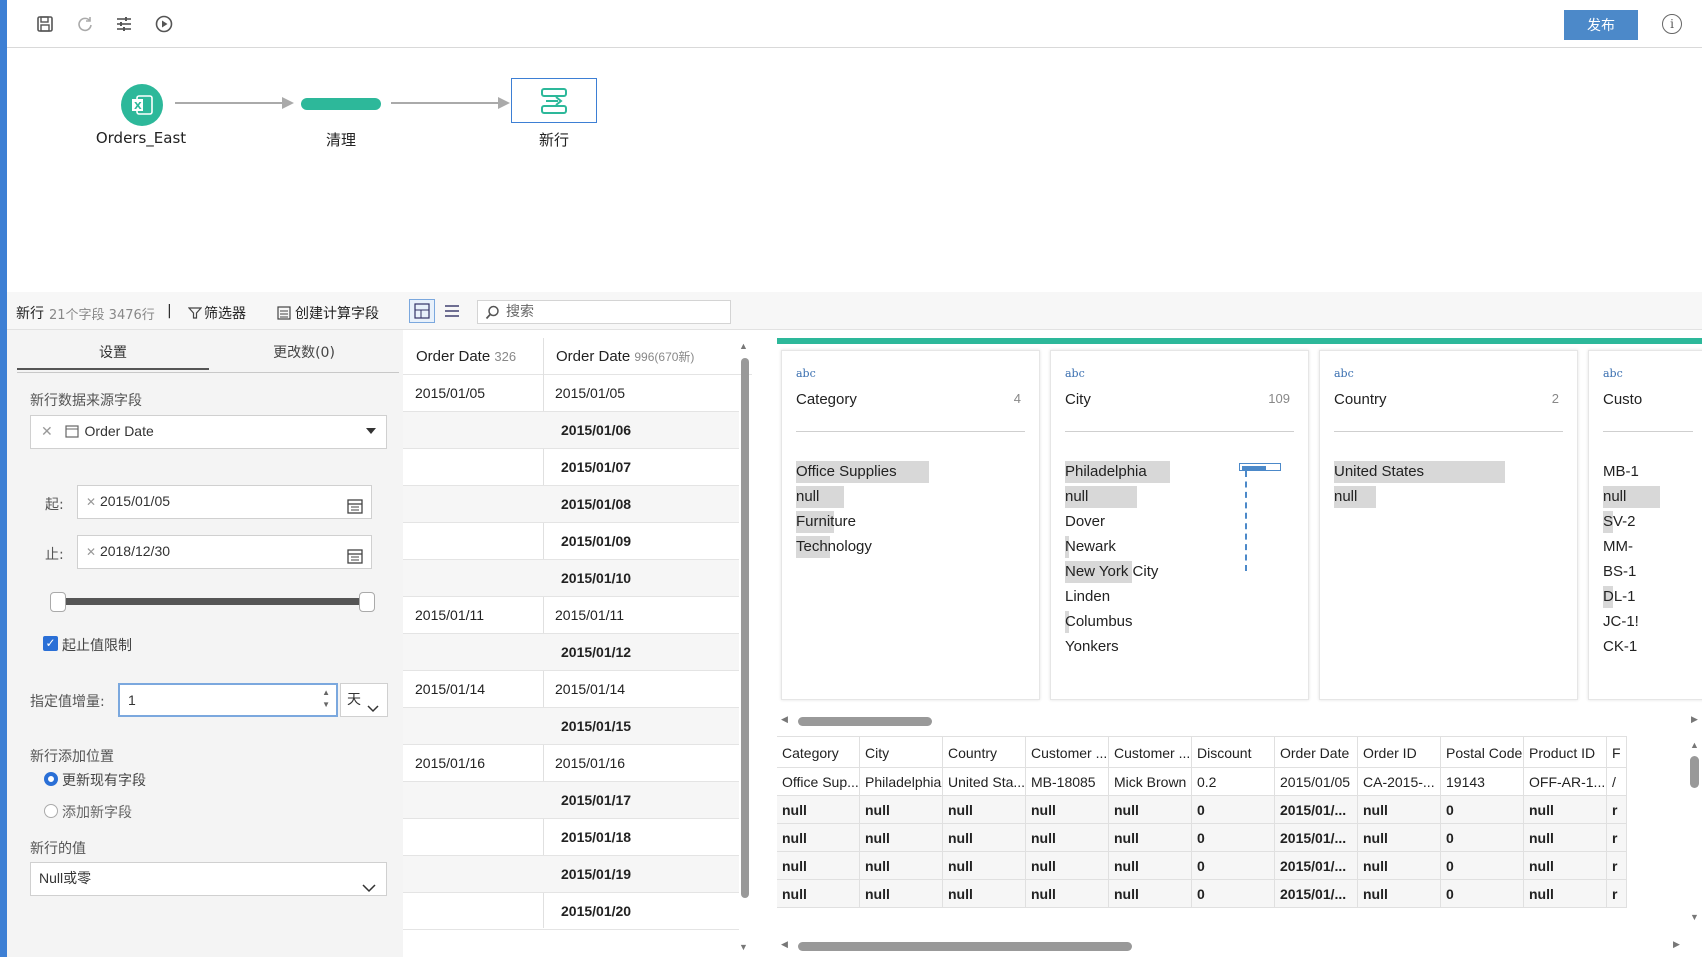 Image resolution: width=1702 pixels, height=957 pixels. Describe the element at coordinates (1672, 24) in the screenshot. I see `info-icon: i` at that location.